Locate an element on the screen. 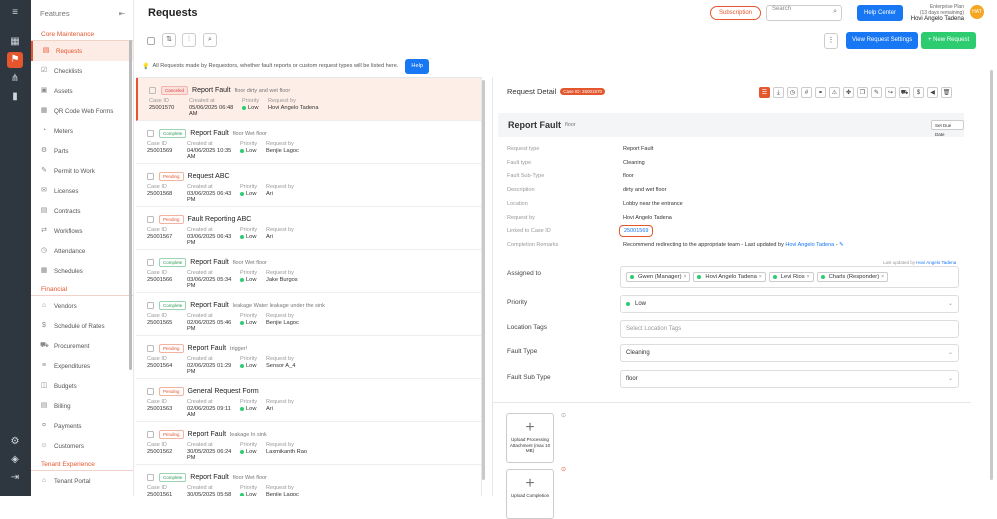 The height and width of the screenshot is (519, 997). package-icon: ◈ is located at coordinates (15, 460).